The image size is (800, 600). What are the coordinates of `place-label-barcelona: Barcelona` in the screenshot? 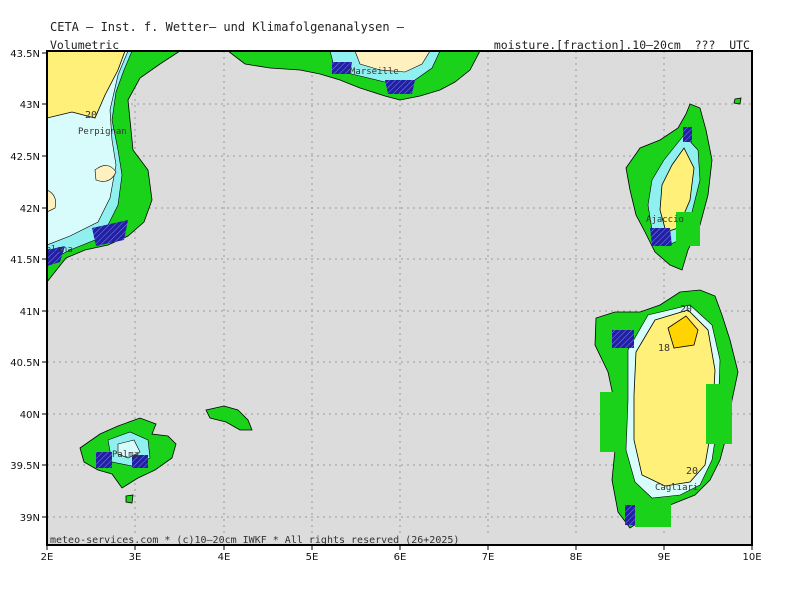 It's located at (48, 250).